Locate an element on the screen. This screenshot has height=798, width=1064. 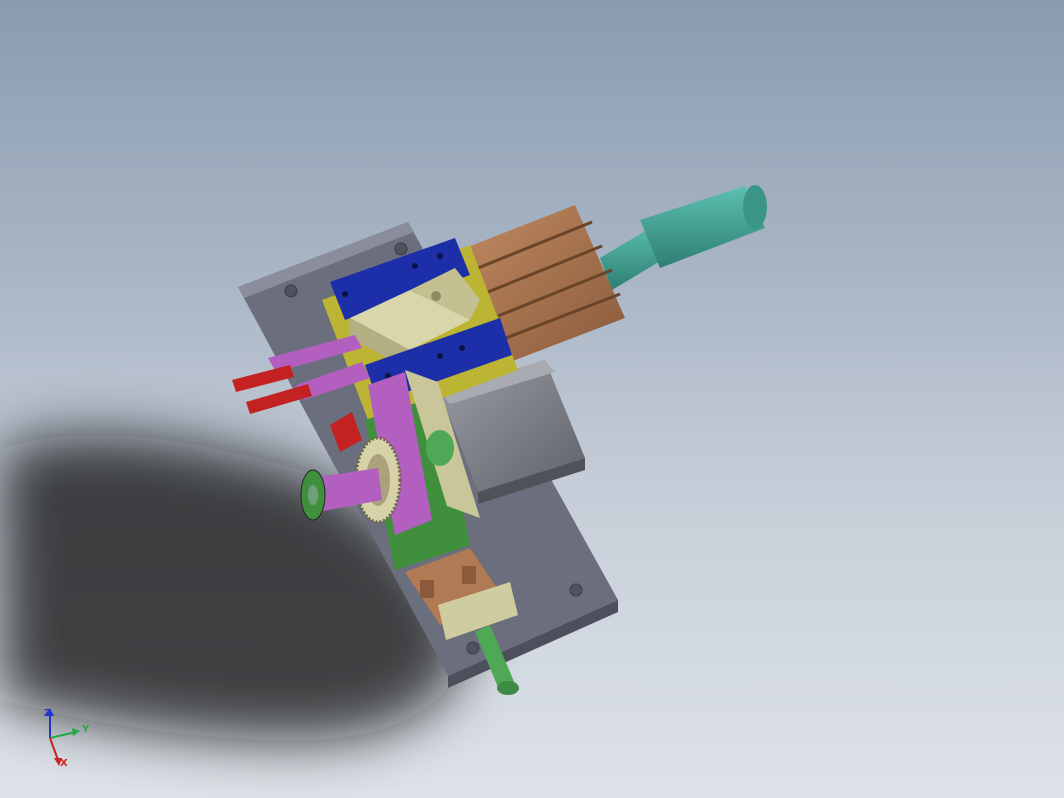
x-axis-label: X is located at coordinates (64, 763).